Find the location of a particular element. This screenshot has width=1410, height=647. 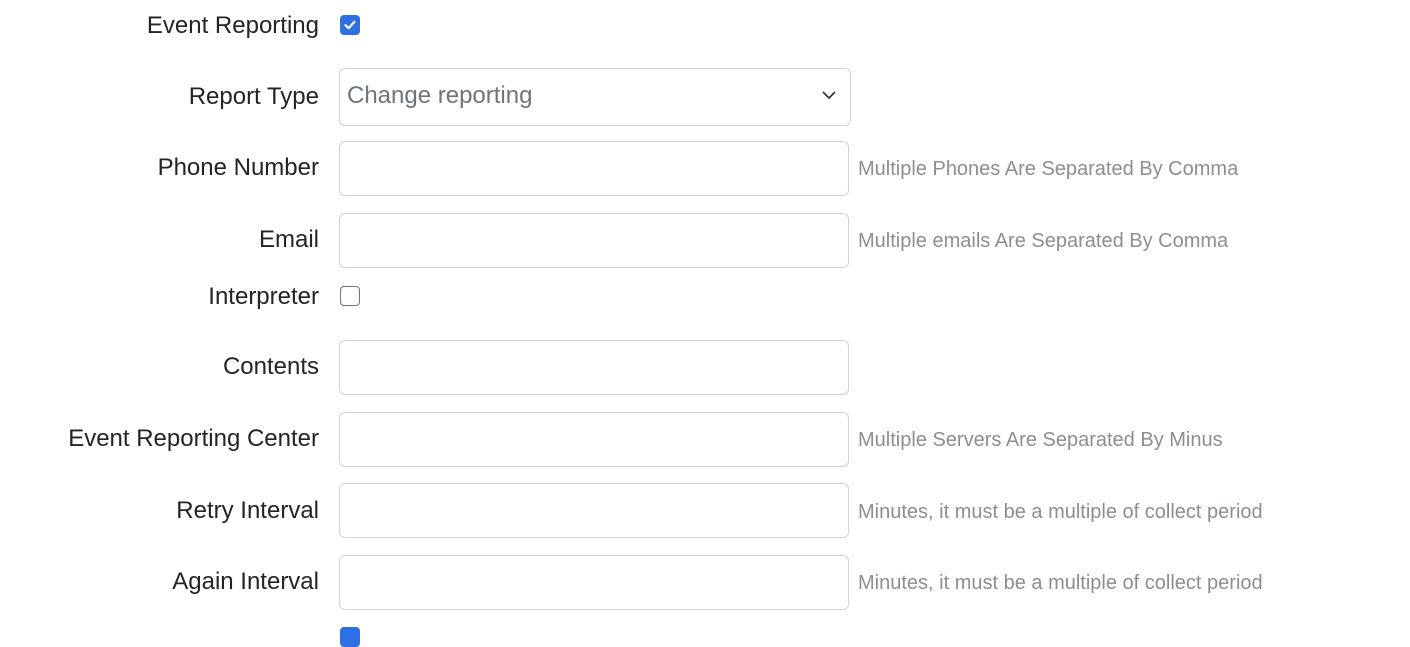

event-reporting-center-input is located at coordinates (594, 439).